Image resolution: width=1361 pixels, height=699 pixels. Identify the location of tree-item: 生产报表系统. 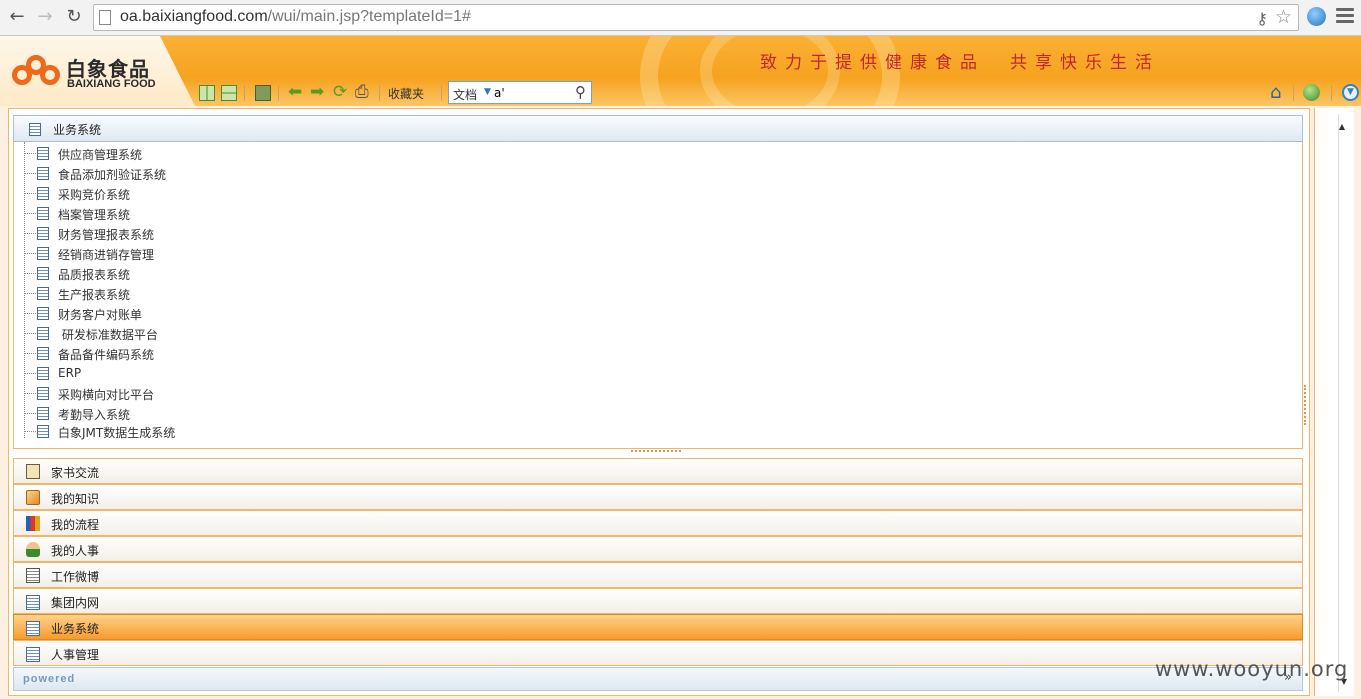
(214, 294).